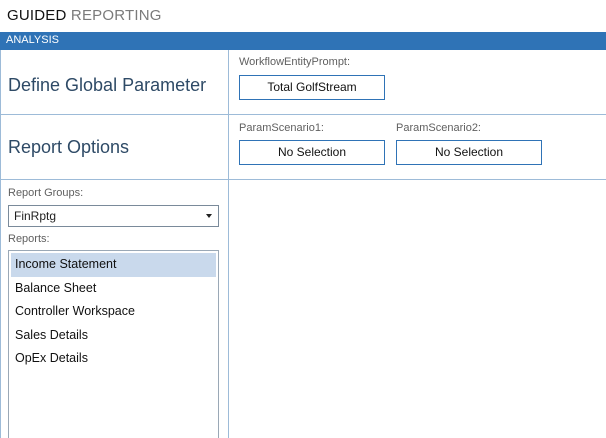 This screenshot has height=438, width=606. What do you see at coordinates (113, 312) in the screenshot?
I see `list-item: Controller Workspace` at bounding box center [113, 312].